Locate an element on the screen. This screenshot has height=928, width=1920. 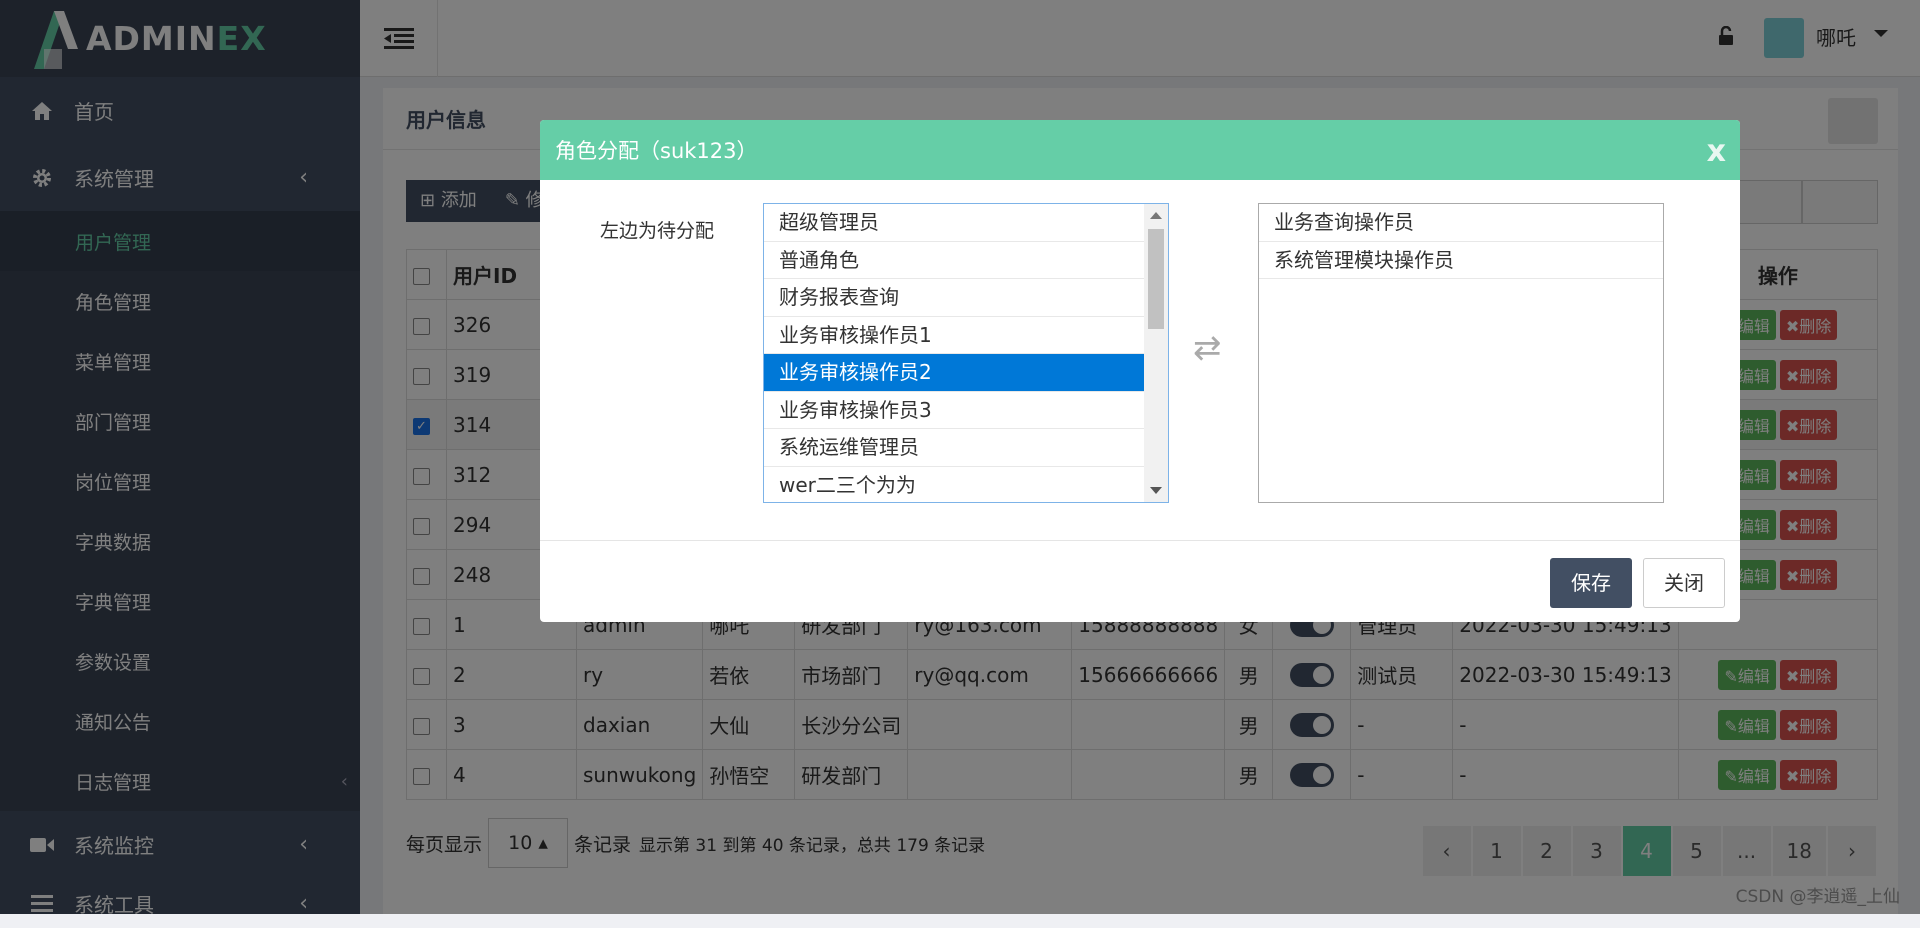
scroll-down-icon is located at coordinates (1156, 490).